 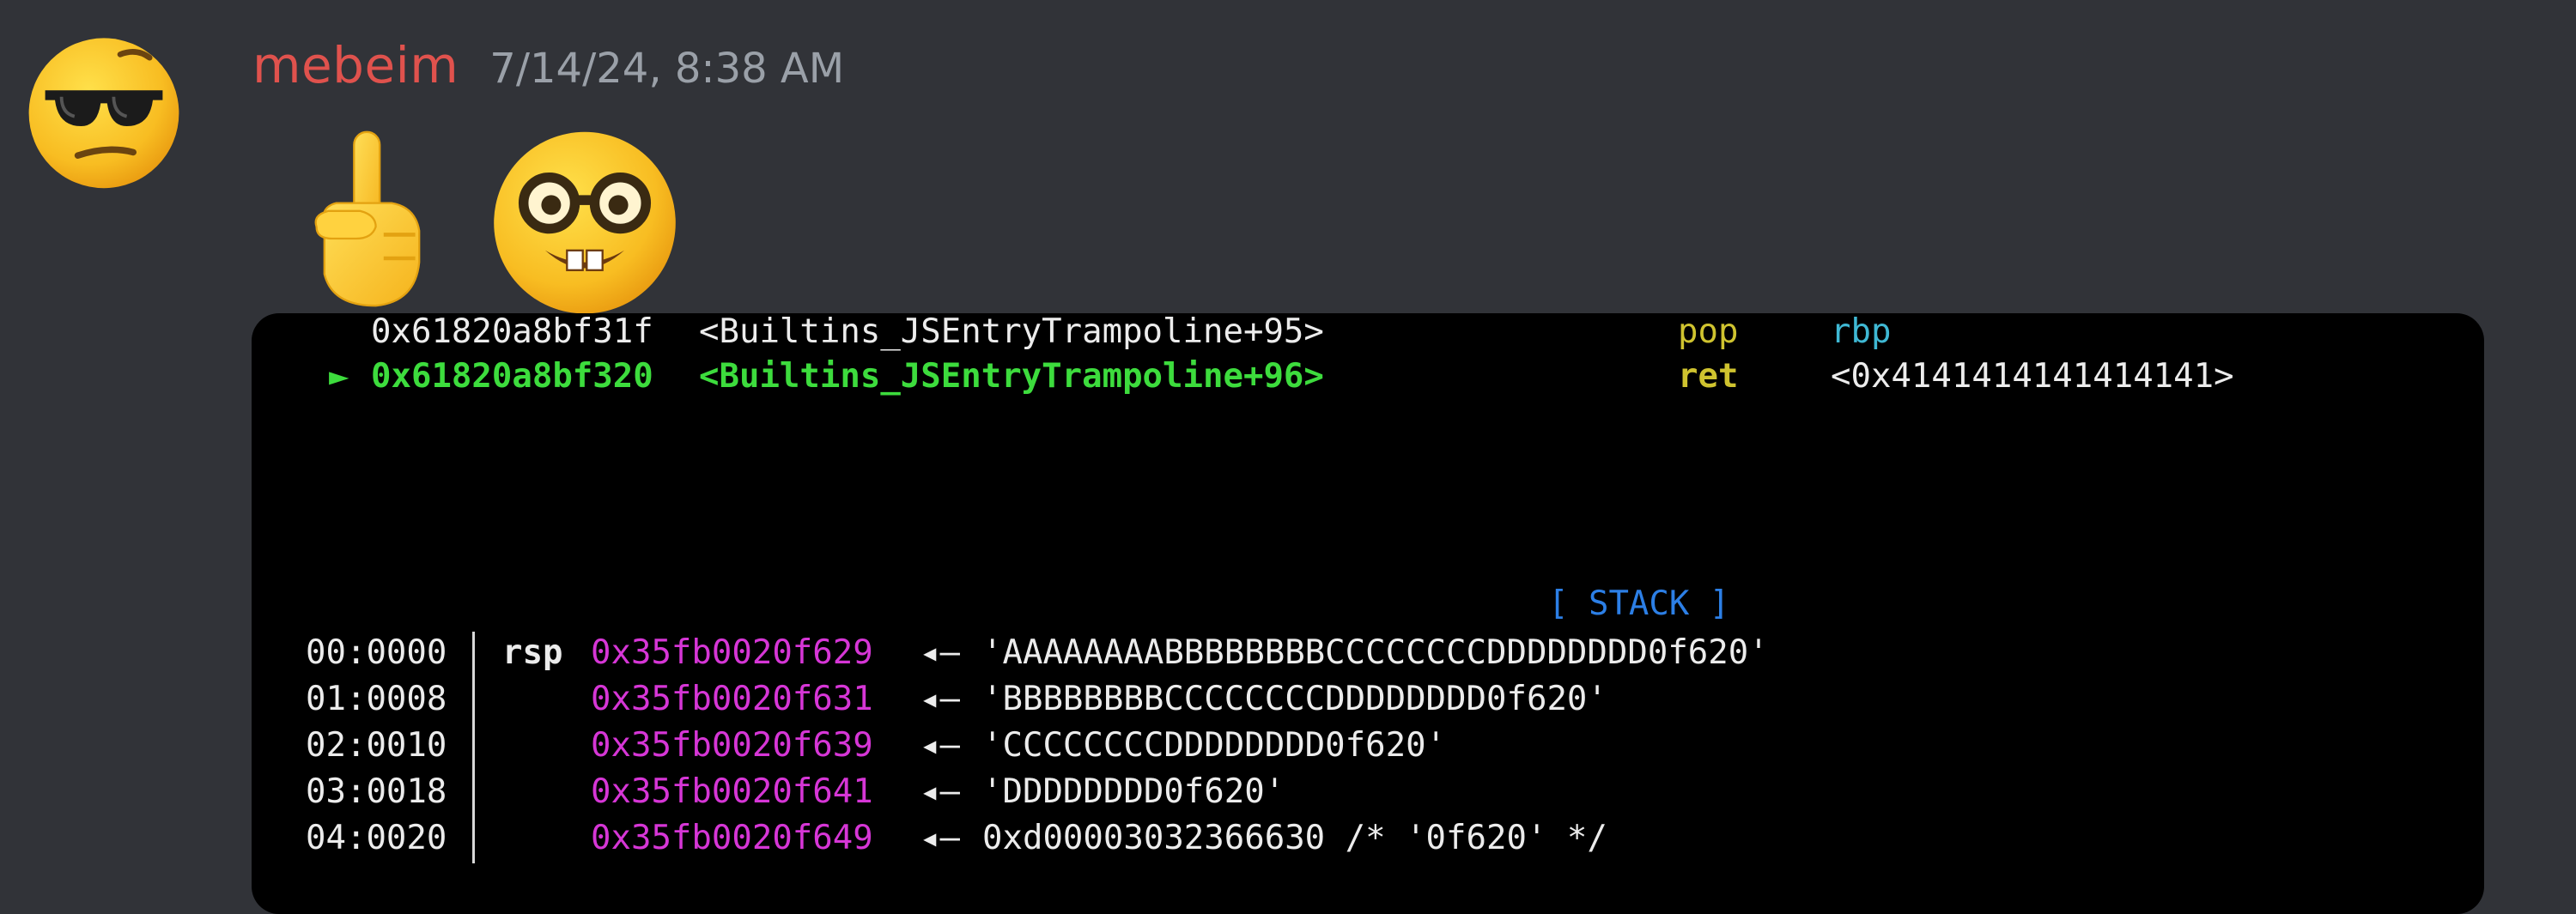 I want to click on disasm-opcode: ret, so click(x=1708, y=376).